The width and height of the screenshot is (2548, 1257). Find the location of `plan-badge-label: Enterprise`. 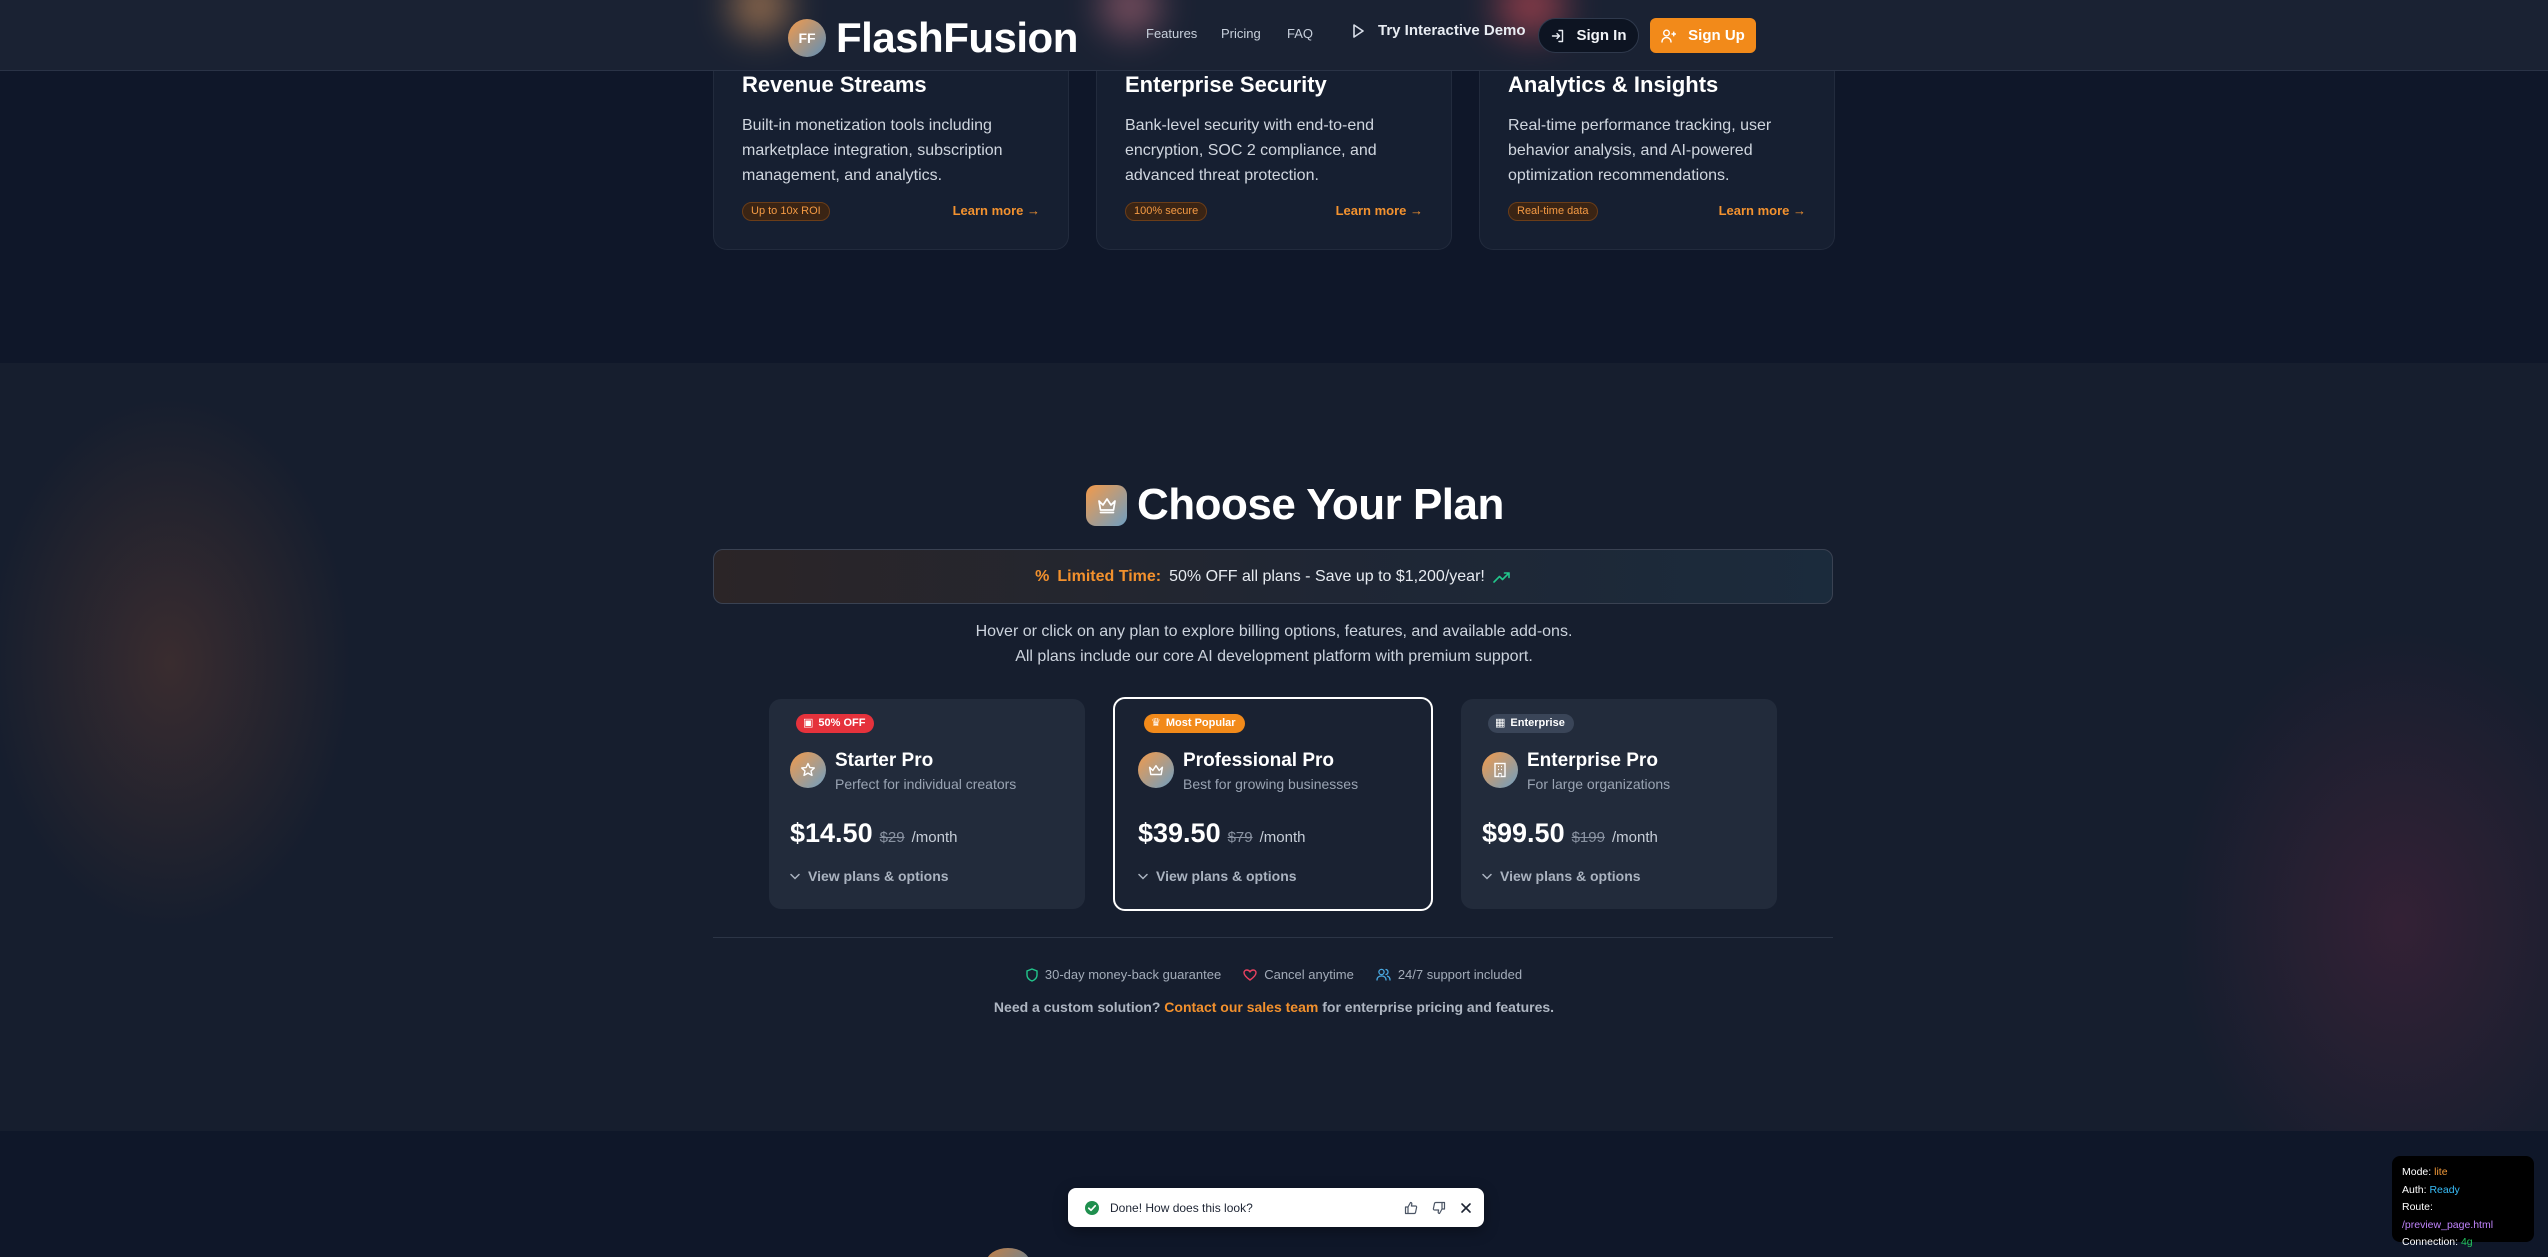

plan-badge-label: Enterprise is located at coordinates (1537, 723).